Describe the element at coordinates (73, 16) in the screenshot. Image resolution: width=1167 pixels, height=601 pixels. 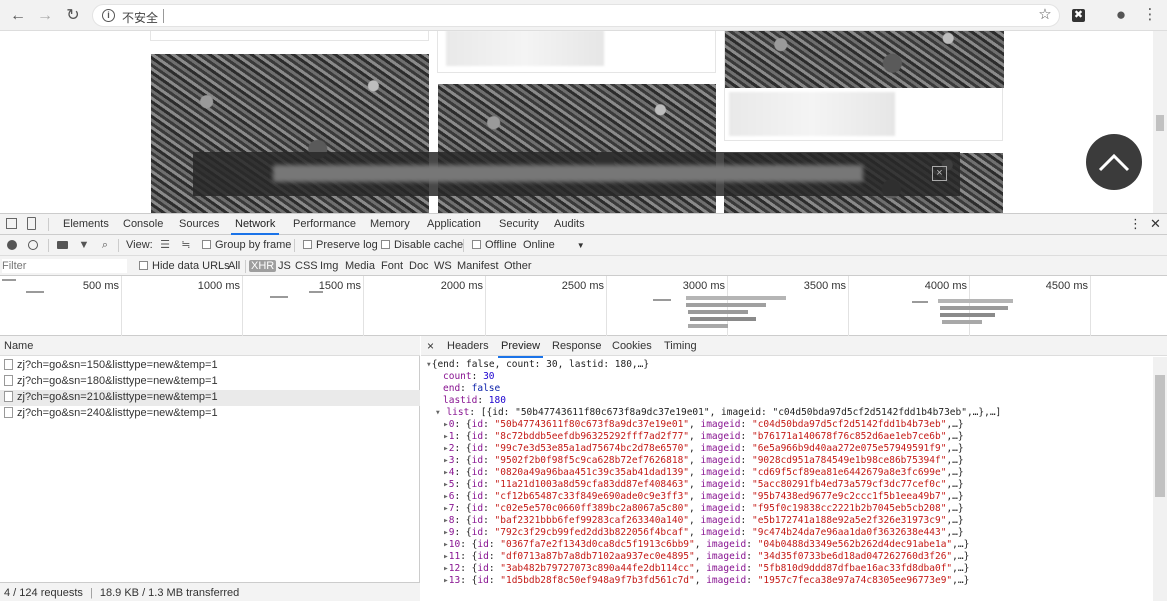
I see `reload-button: ↻` at that location.